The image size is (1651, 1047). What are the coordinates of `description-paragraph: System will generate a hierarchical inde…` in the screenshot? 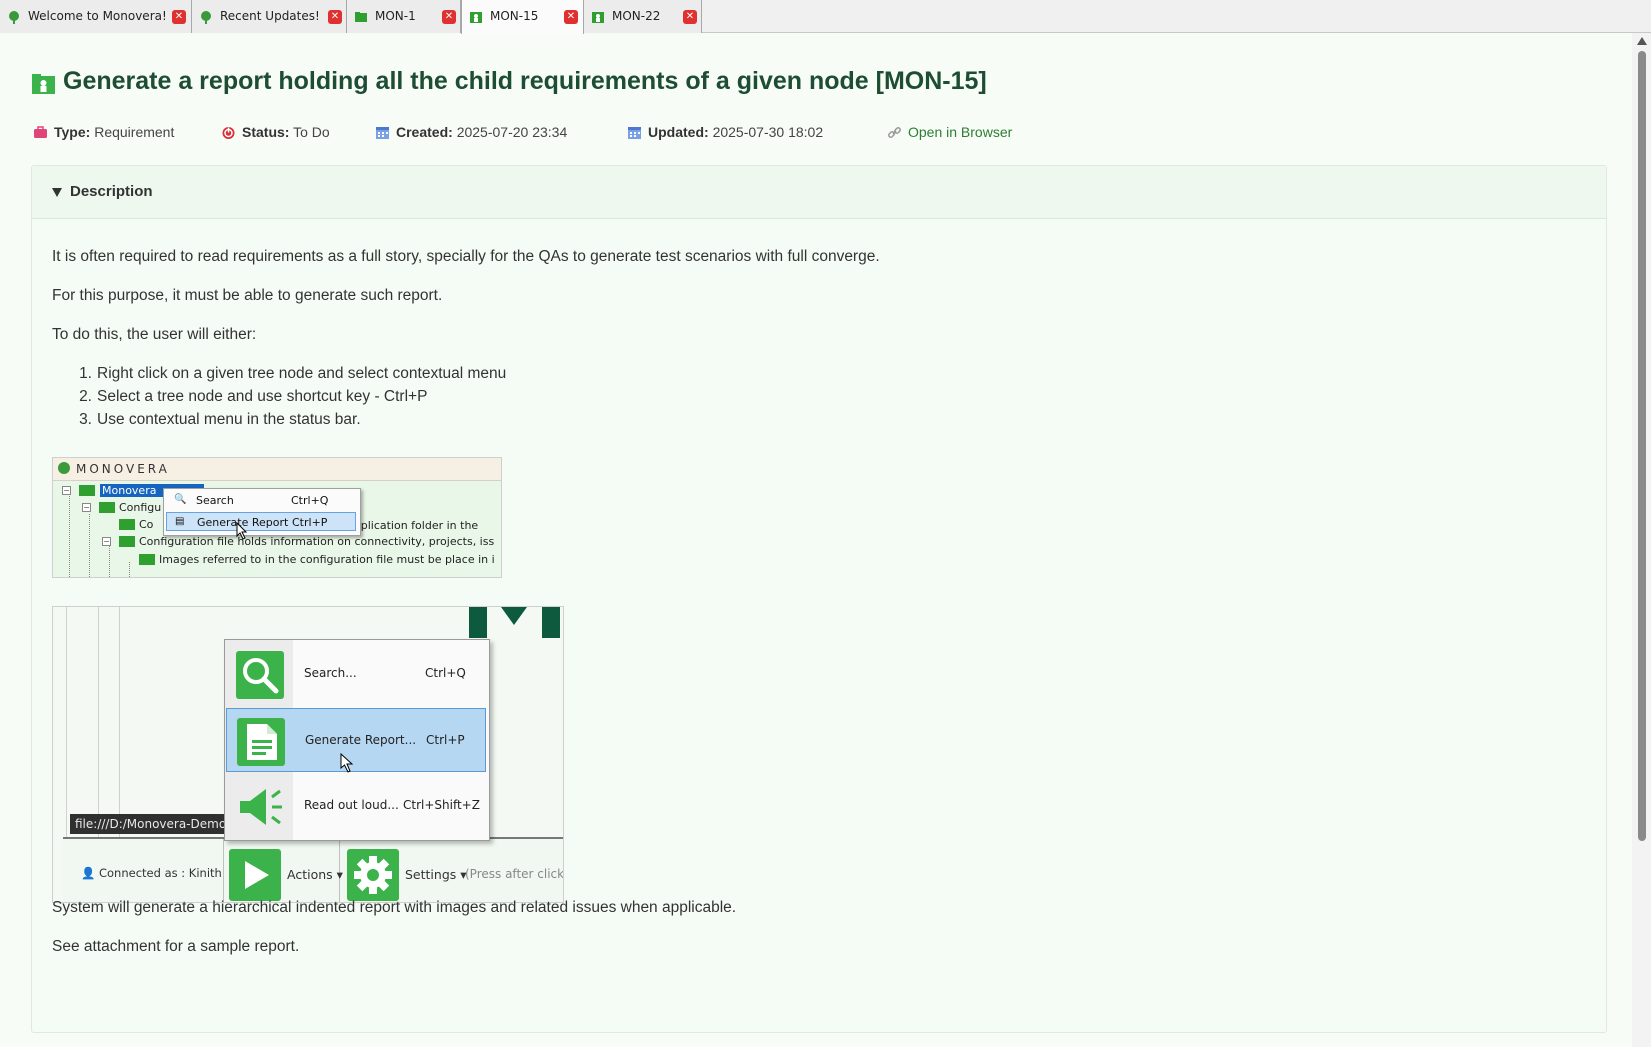 It's located at (394, 907).